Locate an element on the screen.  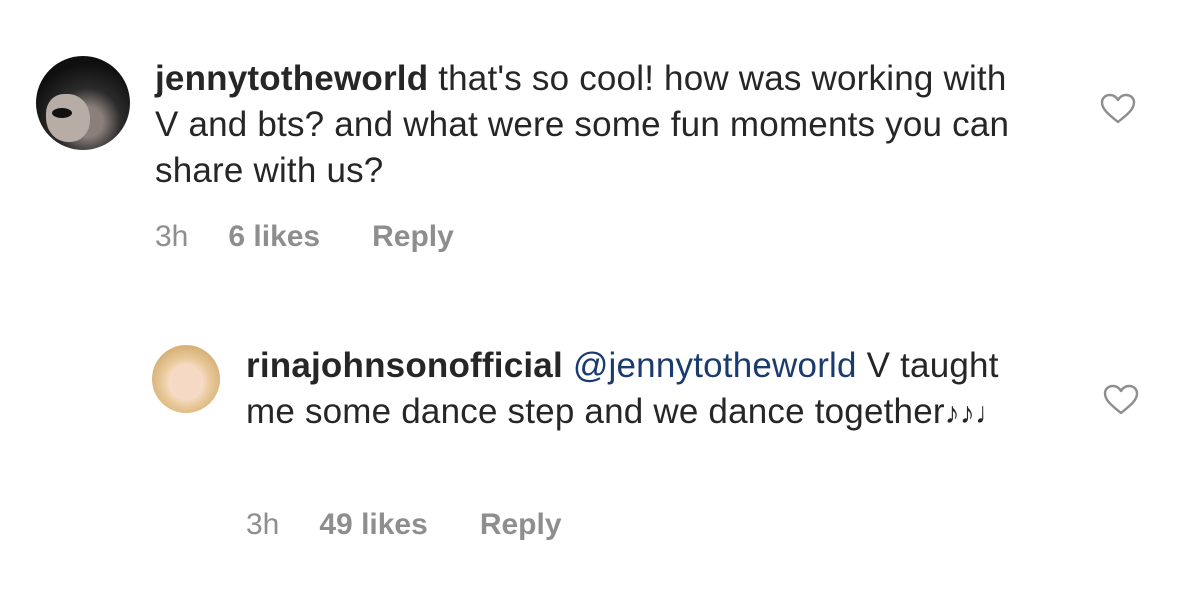
comment-meta: 3h 6 likes Reply is located at coordinates (304, 237).